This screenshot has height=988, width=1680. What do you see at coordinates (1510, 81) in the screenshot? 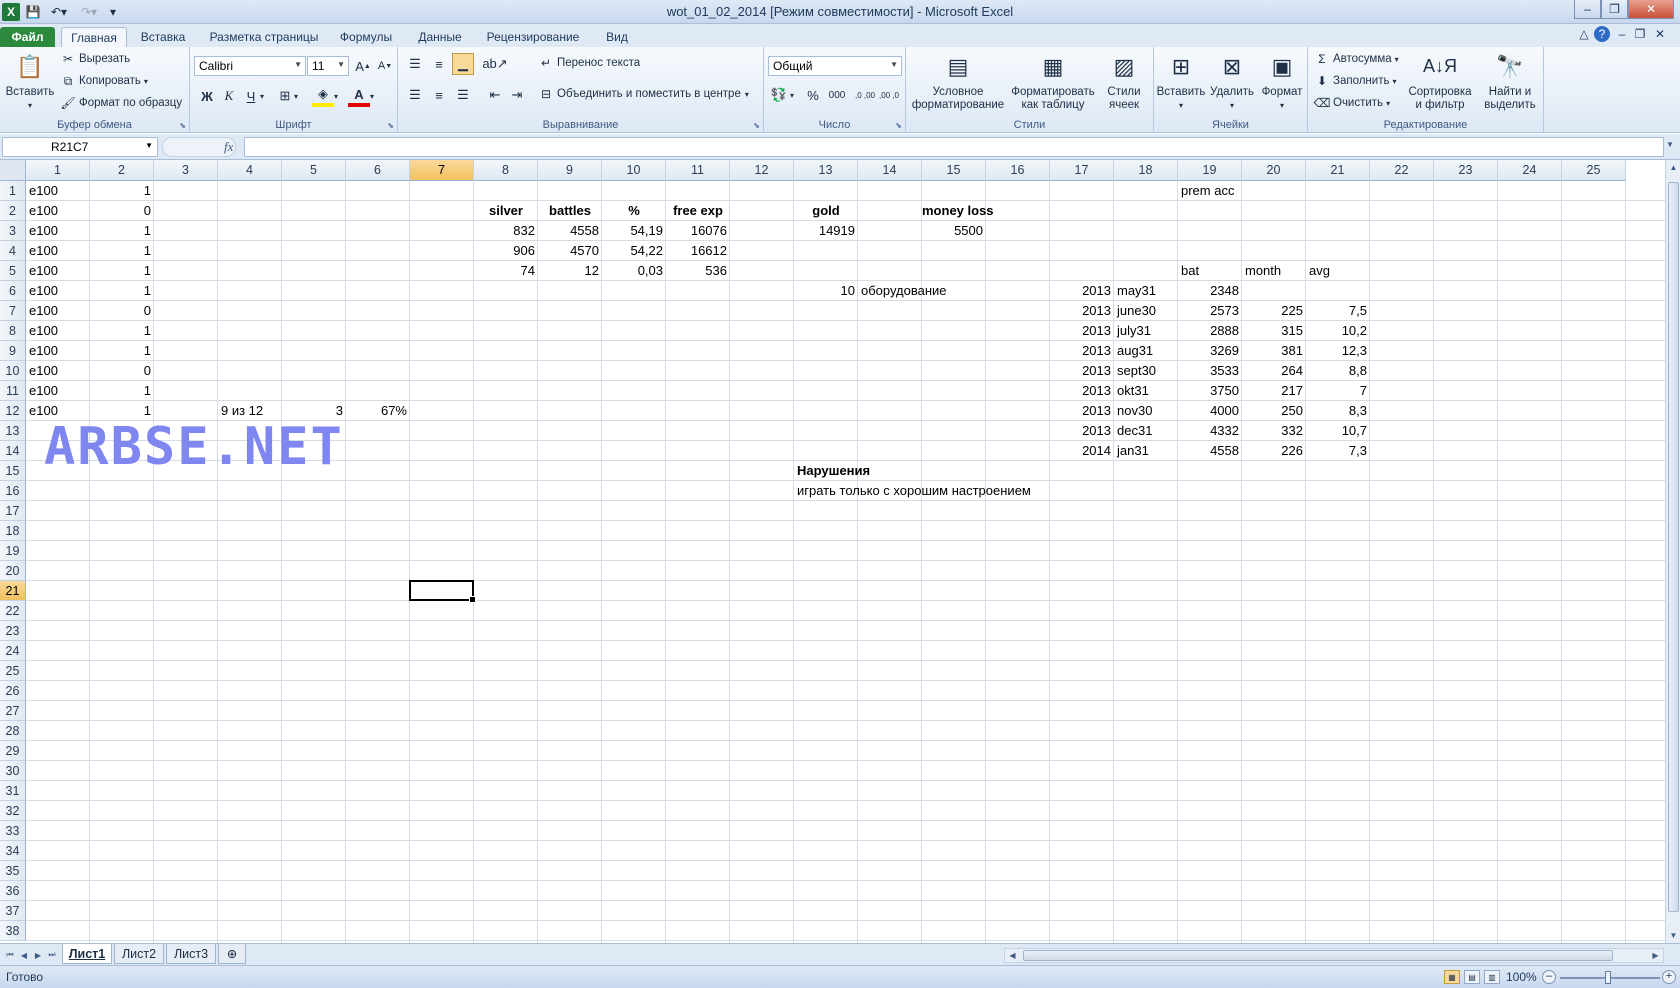
I see `find-select-button: 🔭 Найти и выделить` at bounding box center [1510, 81].